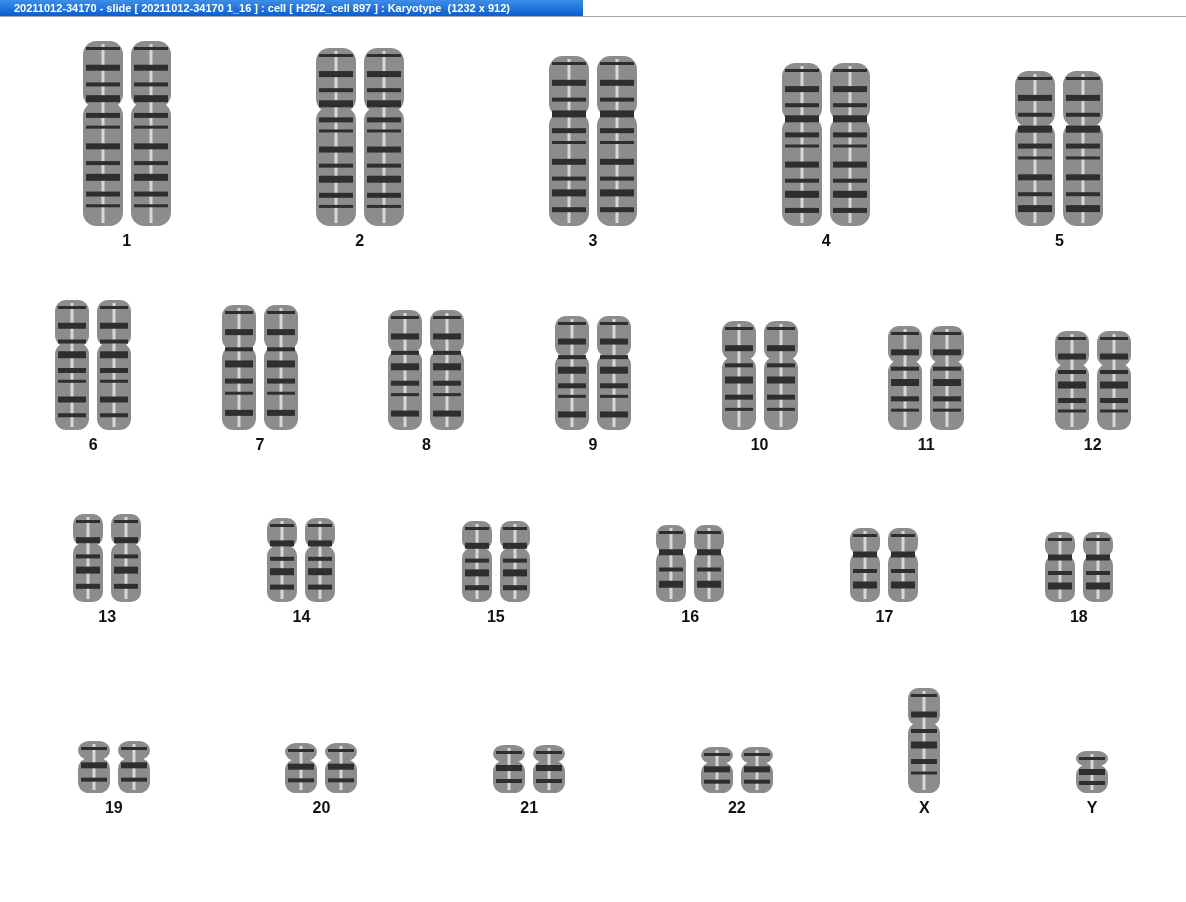  What do you see at coordinates (593, 241) in the screenshot?
I see `chromosome-number: 3` at bounding box center [593, 241].